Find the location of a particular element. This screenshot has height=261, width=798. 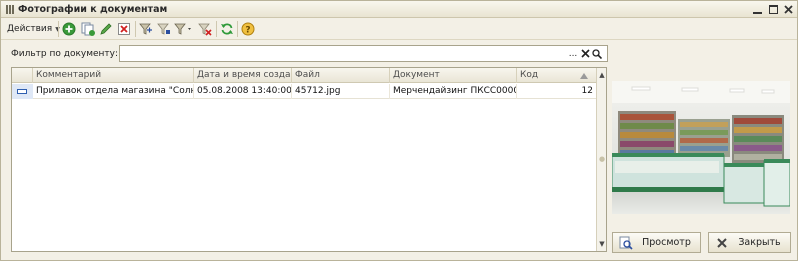

actions-label: Действия is located at coordinates (30, 29).